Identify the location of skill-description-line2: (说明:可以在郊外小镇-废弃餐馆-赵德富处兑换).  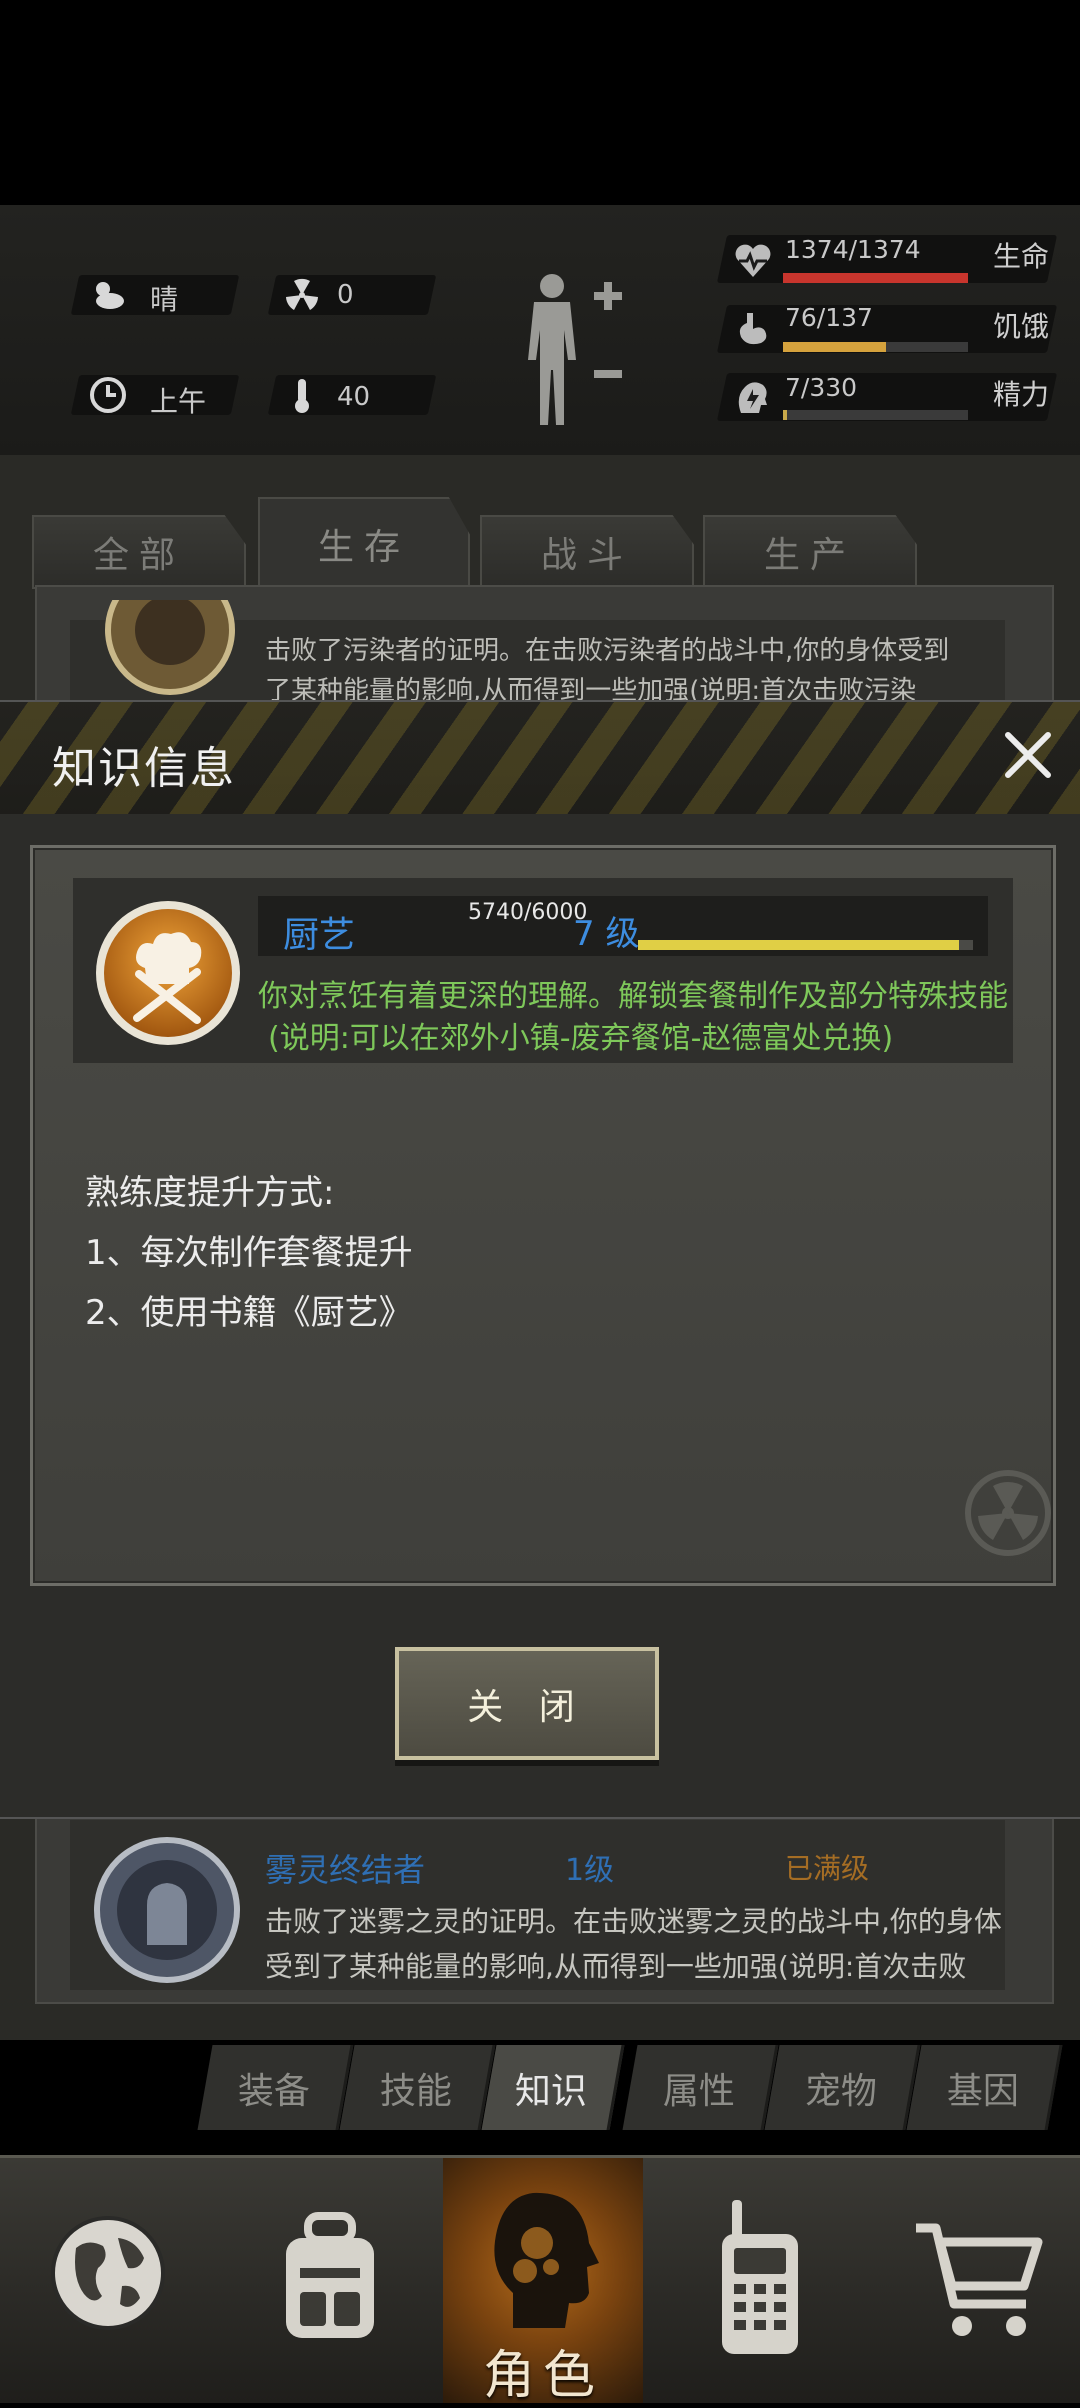
(581, 1038).